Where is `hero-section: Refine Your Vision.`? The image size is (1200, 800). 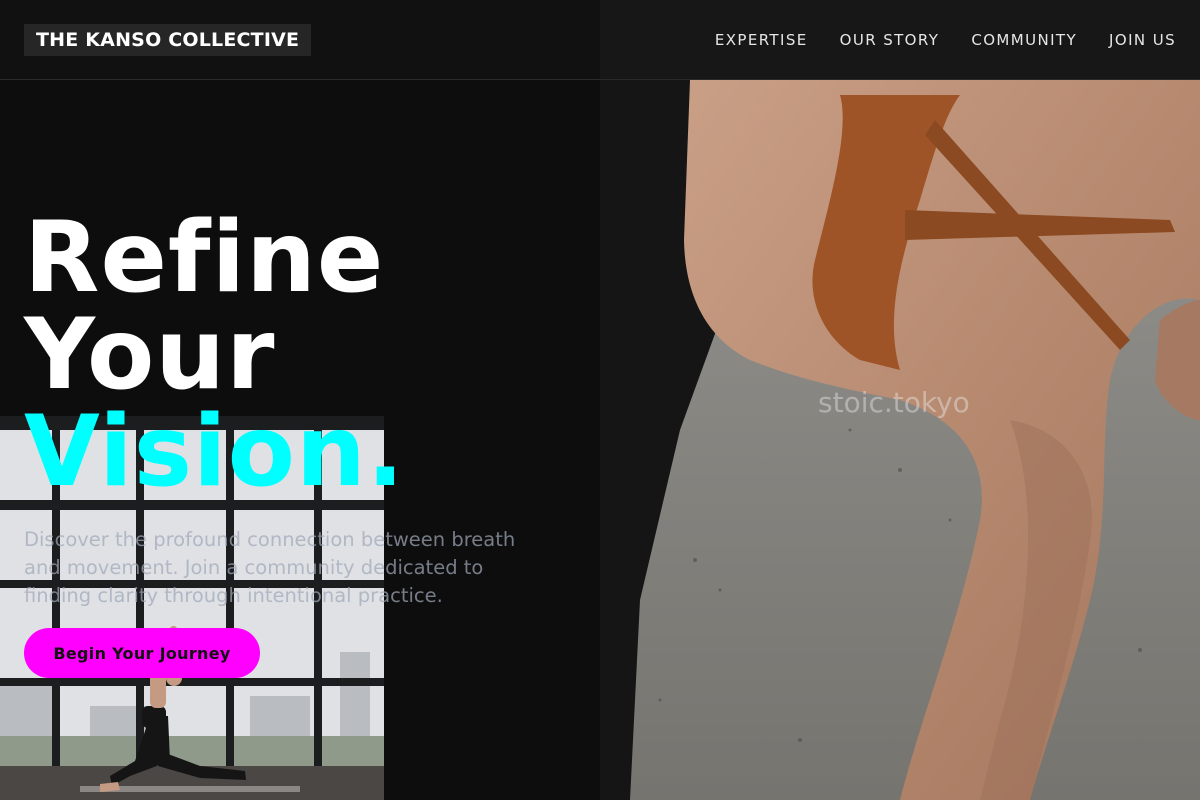
hero-section: Refine Your Vision. is located at coordinates (214, 355).